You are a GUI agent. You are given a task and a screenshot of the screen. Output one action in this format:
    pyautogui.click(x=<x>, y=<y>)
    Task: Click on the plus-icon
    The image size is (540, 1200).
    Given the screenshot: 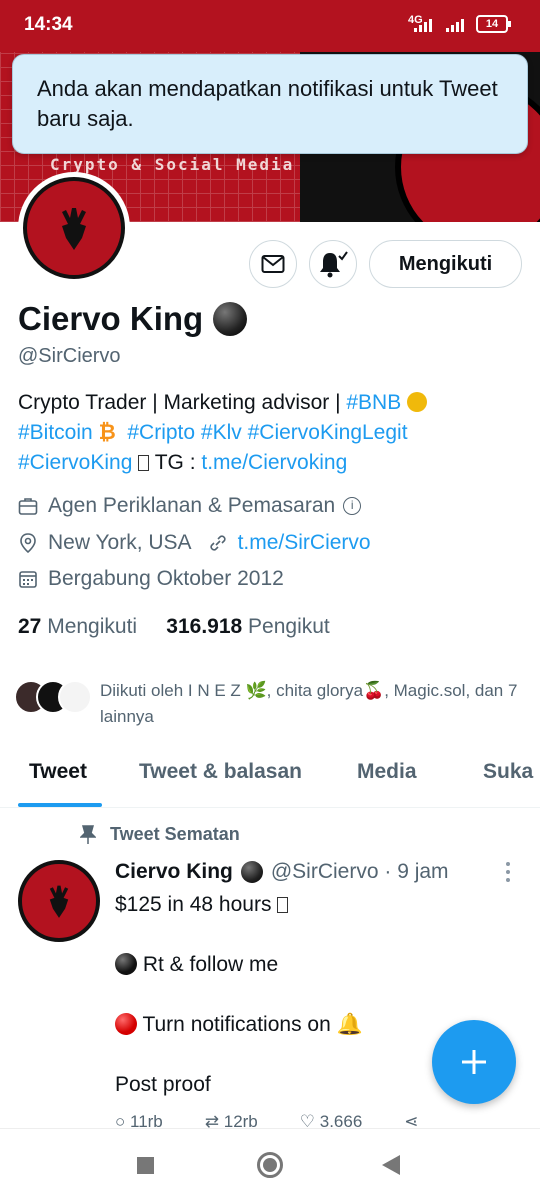 What is the action you would take?
    pyautogui.click(x=474, y=1062)
    